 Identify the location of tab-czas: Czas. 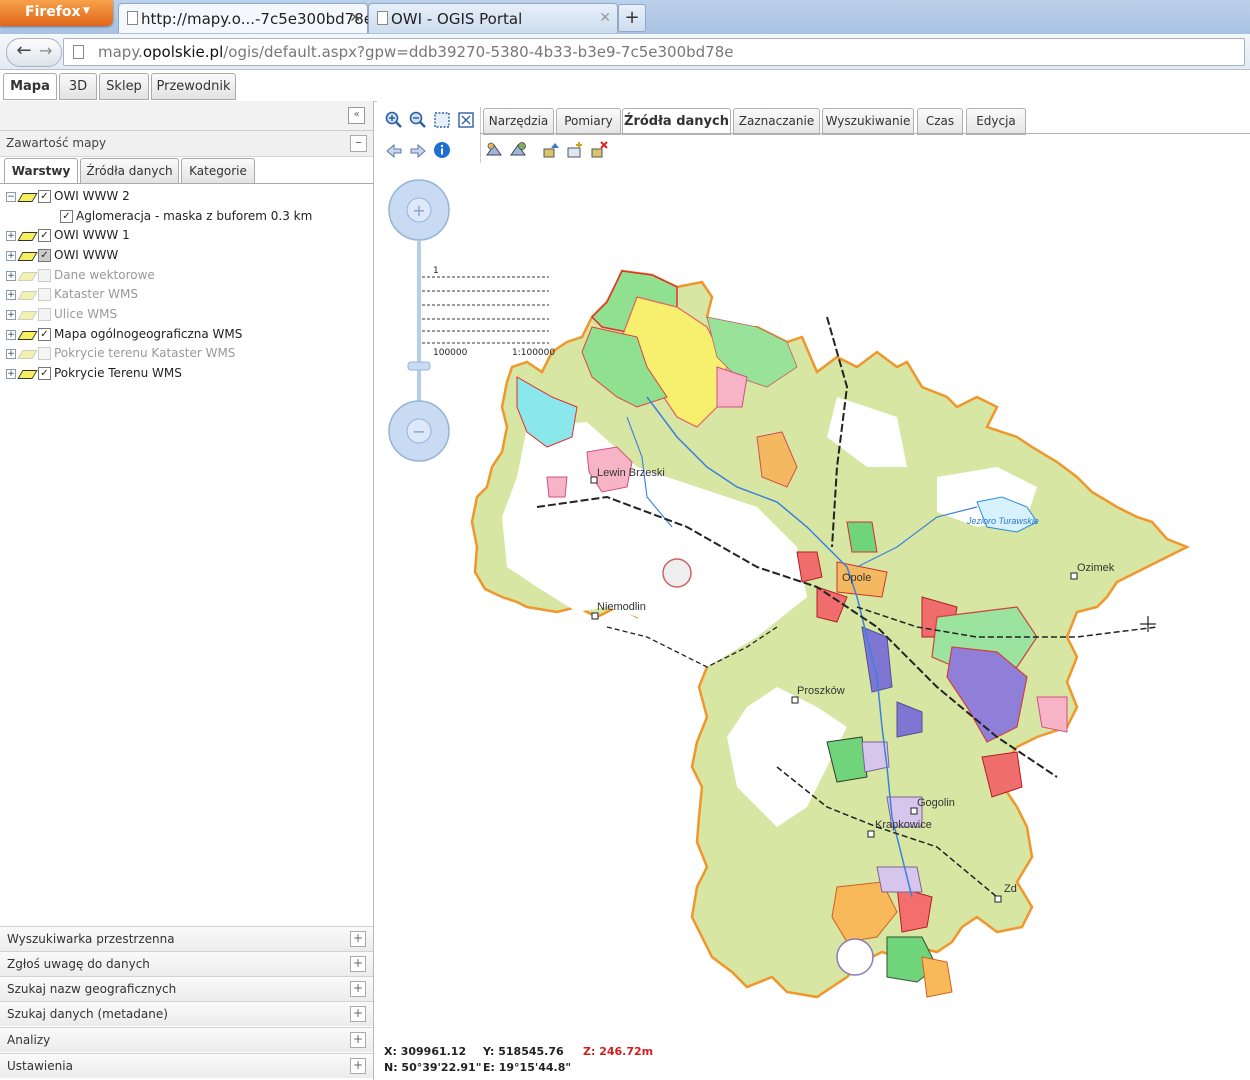
(940, 121).